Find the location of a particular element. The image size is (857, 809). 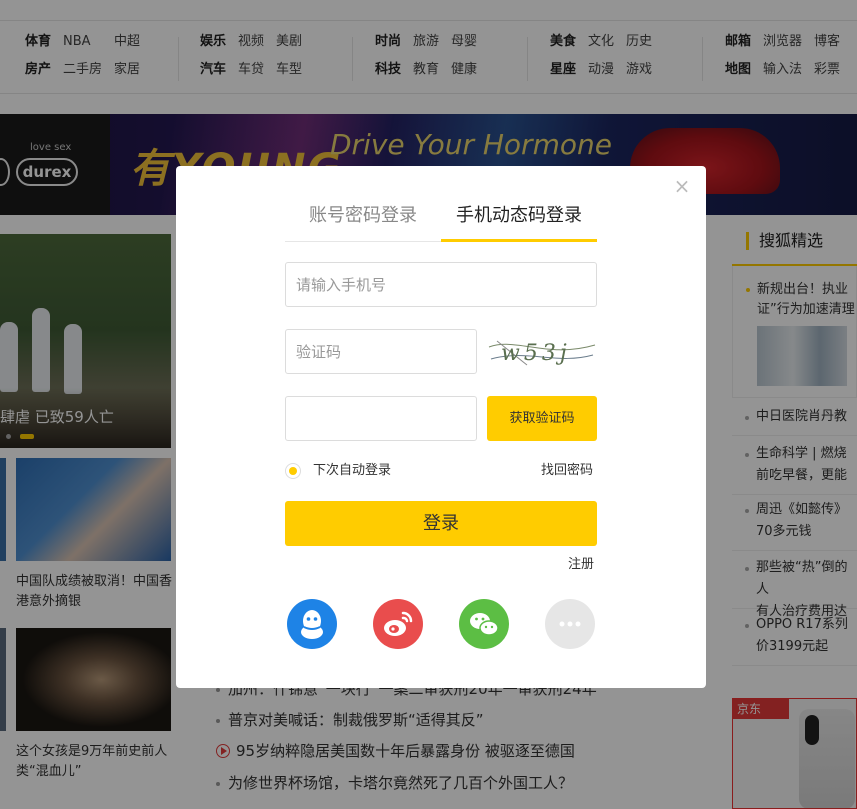

qq-icon is located at coordinates (312, 624).